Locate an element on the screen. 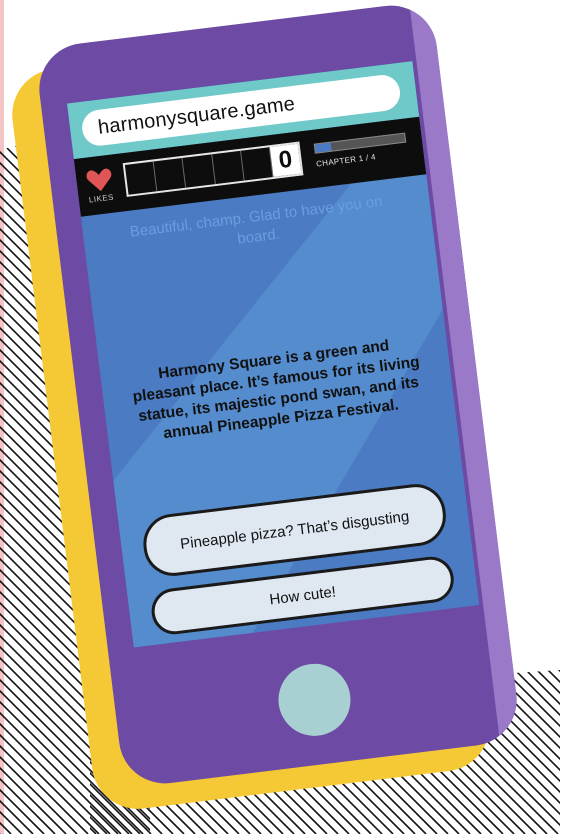 Image resolution: width=583 pixels, height=834 pixels. home-button is located at coordinates (314, 699).